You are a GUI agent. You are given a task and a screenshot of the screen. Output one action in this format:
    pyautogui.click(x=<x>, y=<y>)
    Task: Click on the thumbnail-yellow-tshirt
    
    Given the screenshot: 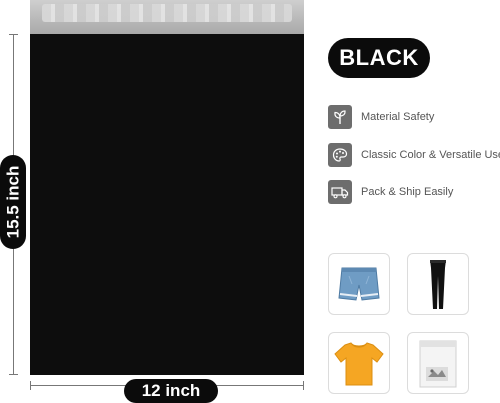 What is the action you would take?
    pyautogui.click(x=359, y=363)
    